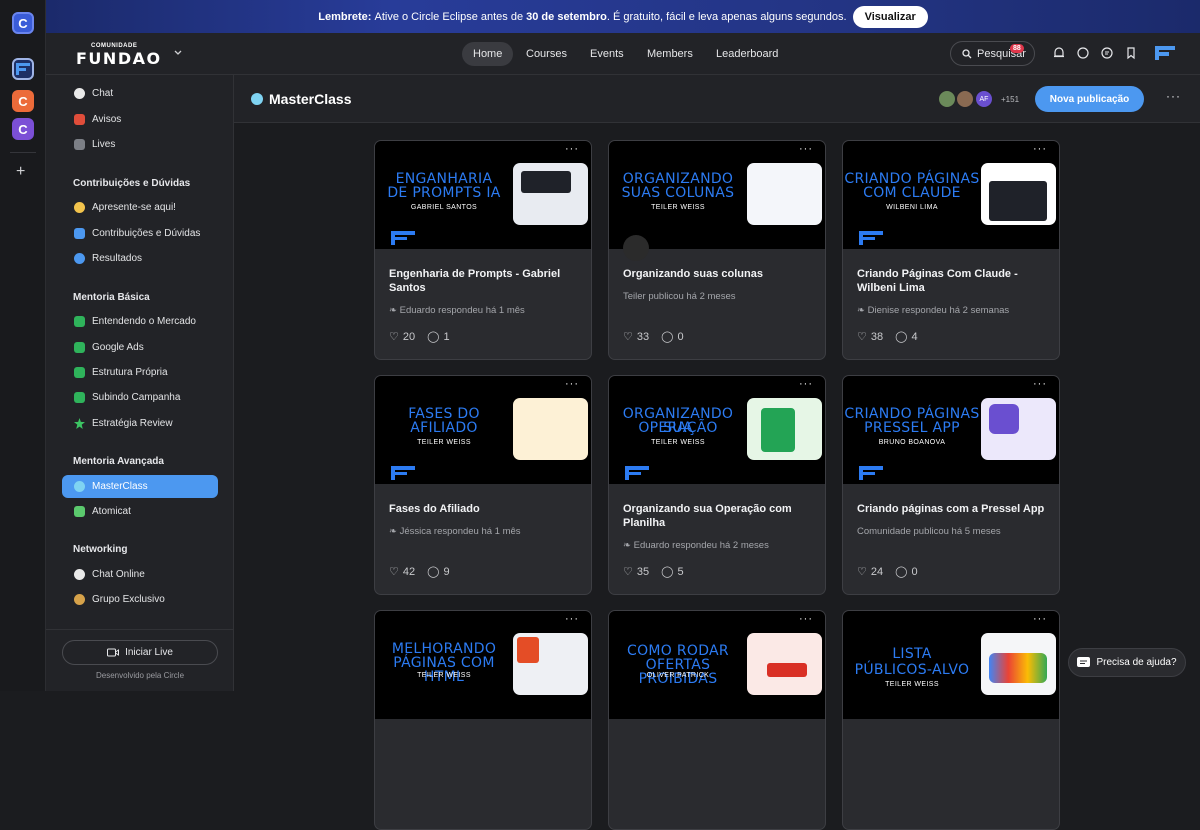 The width and height of the screenshot is (1200, 830). Describe the element at coordinates (146, 233) in the screenshot. I see `sidebar-item-label: Contribuições e Dúvidas` at that location.